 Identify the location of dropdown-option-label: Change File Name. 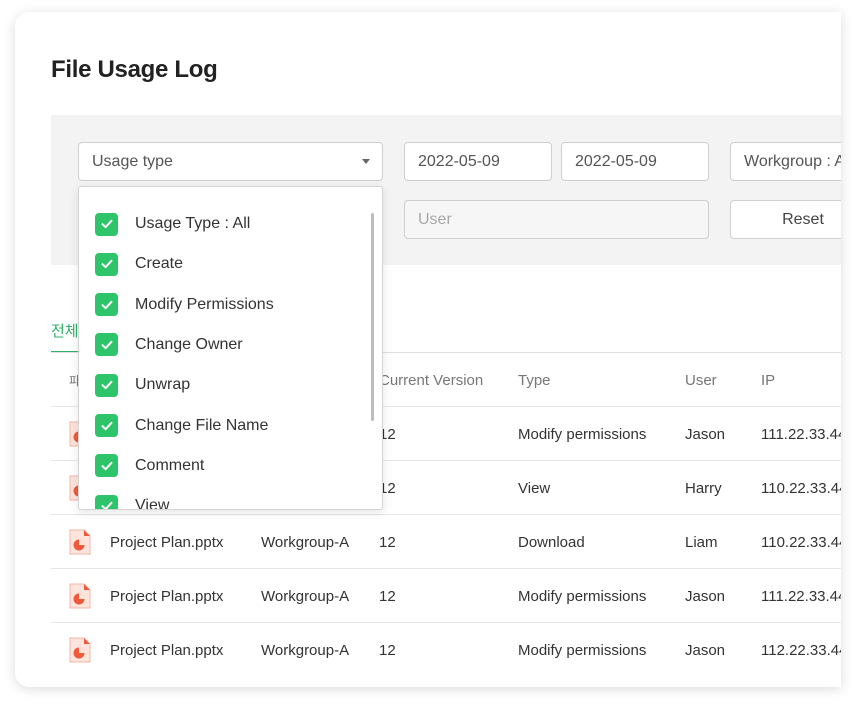
(202, 425).